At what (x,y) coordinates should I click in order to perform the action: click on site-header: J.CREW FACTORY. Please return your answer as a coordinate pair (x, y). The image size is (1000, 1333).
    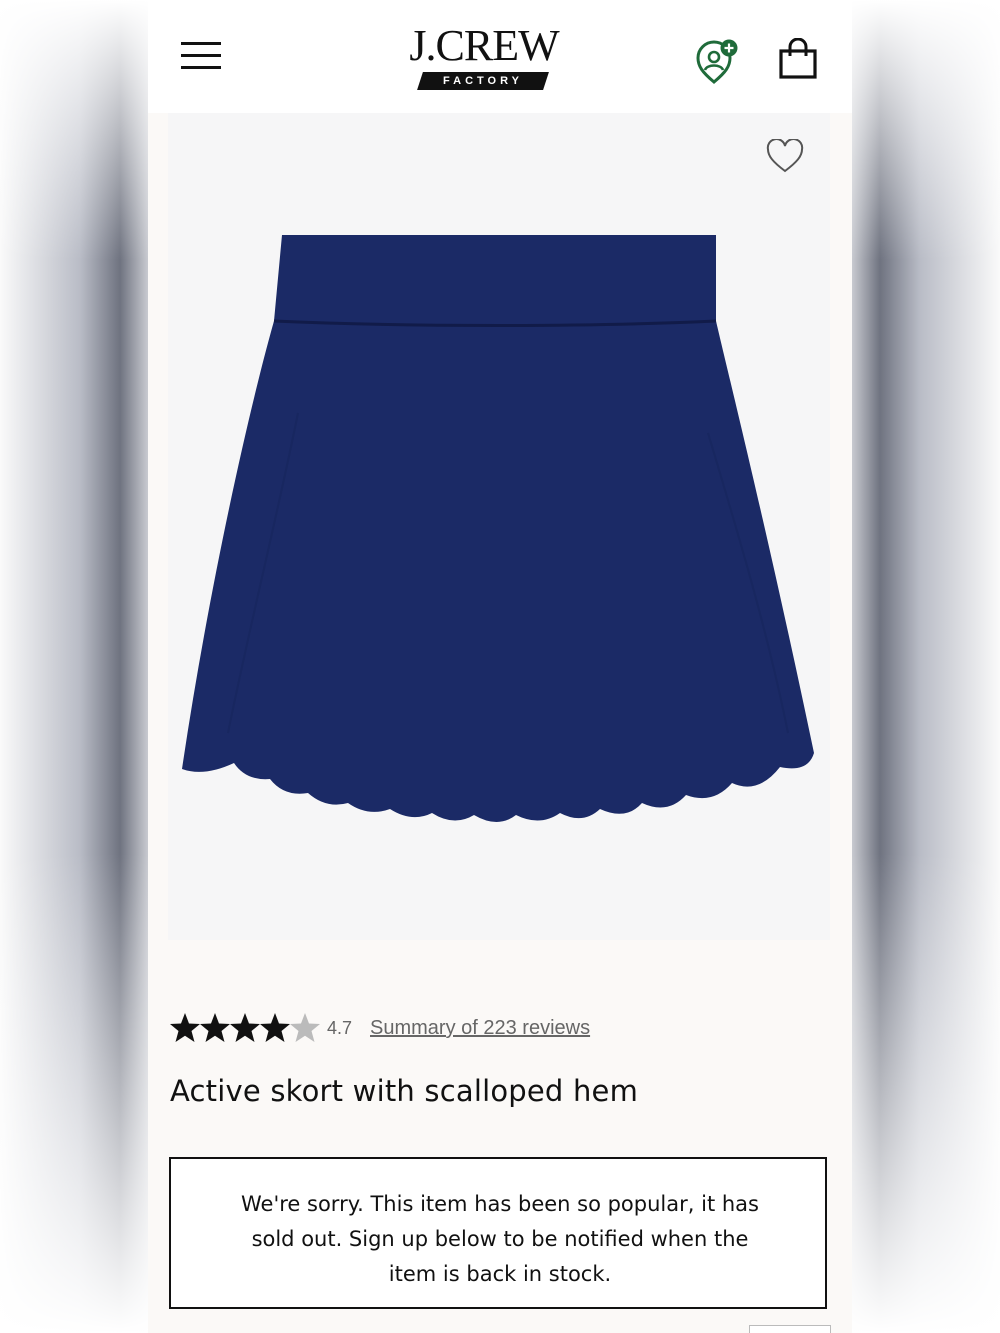
    Looking at the image, I should click on (500, 56).